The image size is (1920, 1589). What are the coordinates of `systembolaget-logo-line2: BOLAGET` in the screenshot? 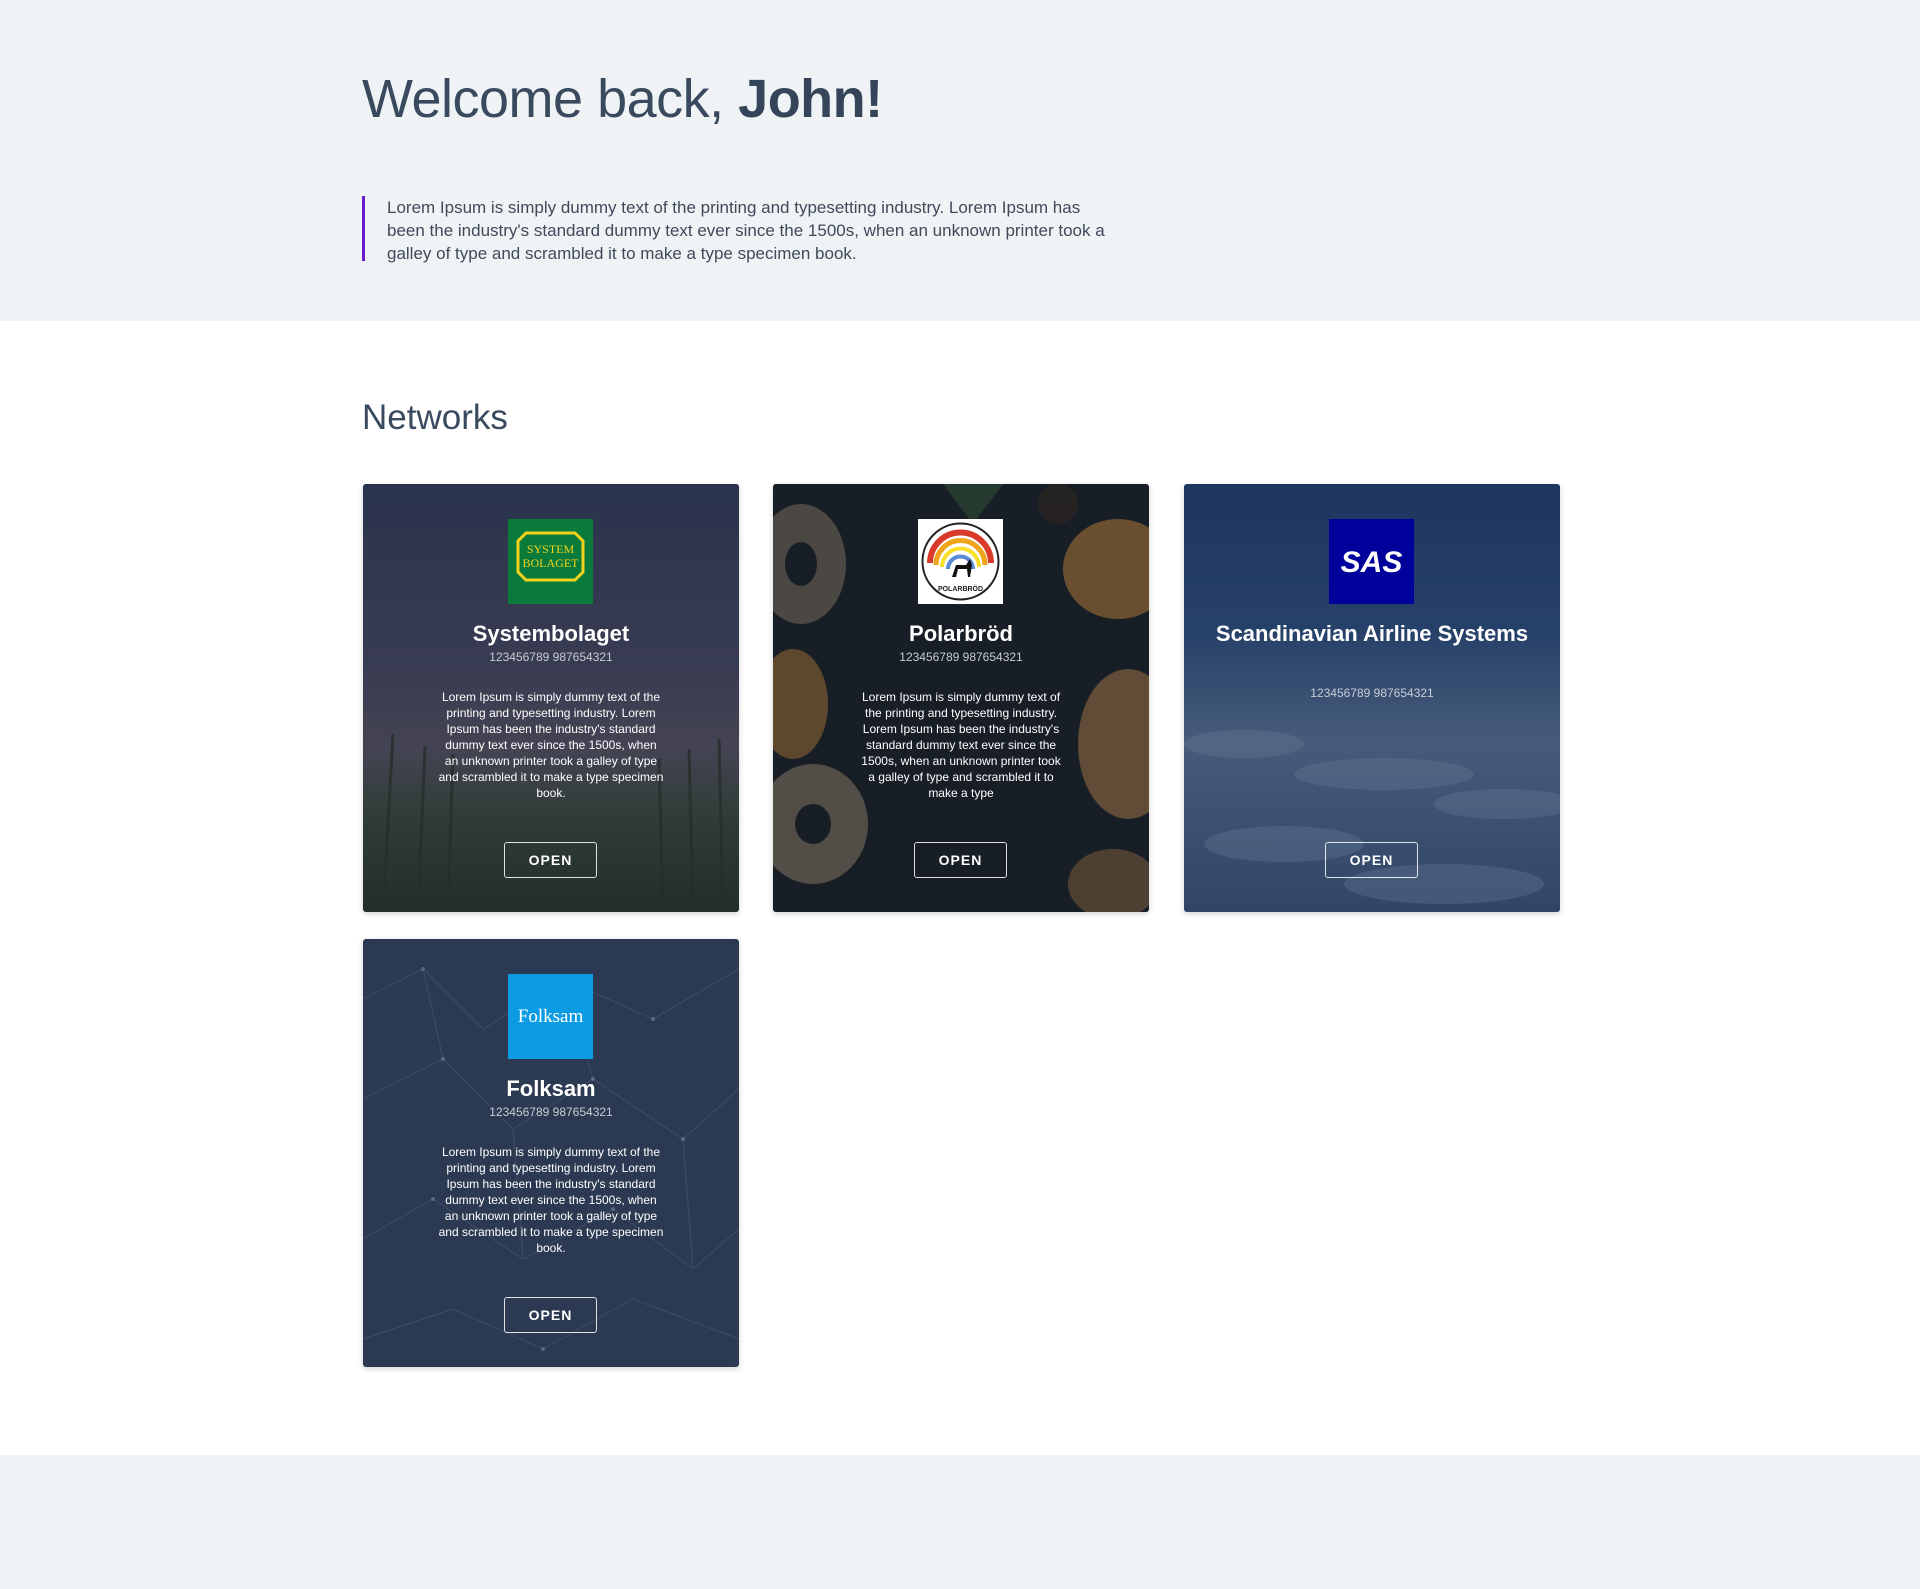 It's located at (551, 563).